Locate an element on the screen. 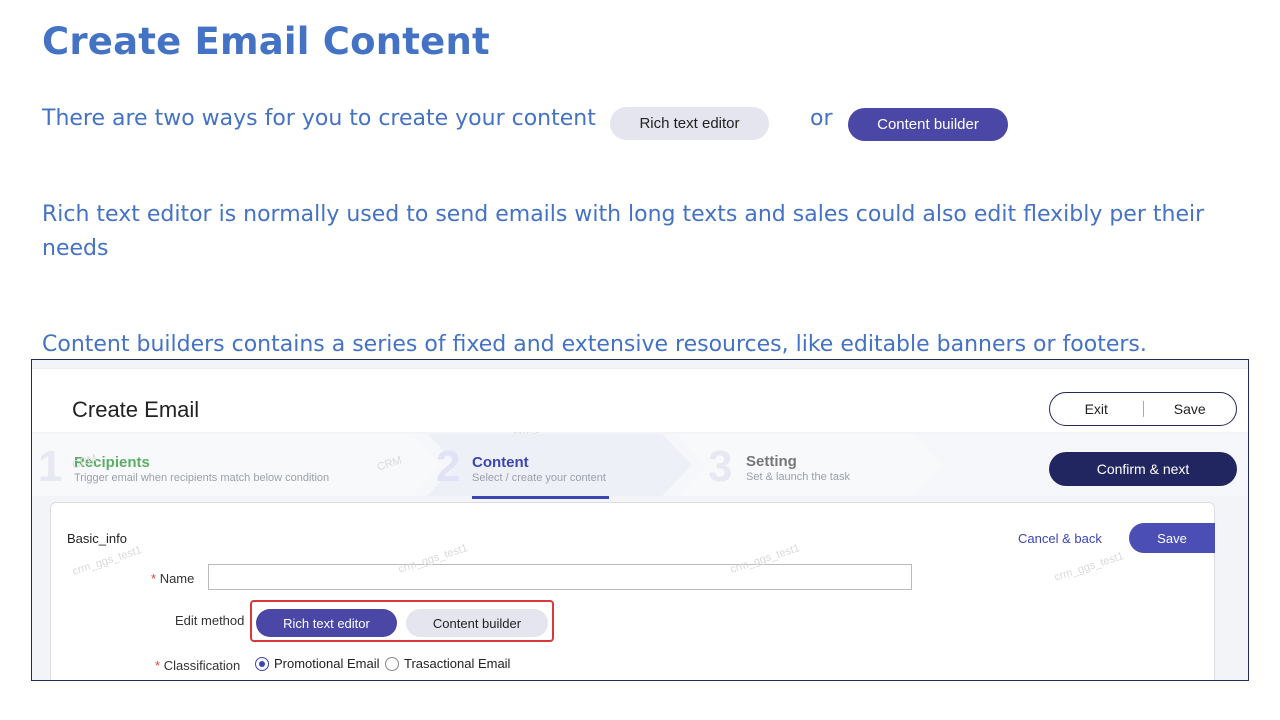 This screenshot has height=720, width=1280. transactional-radio is located at coordinates (392, 664).